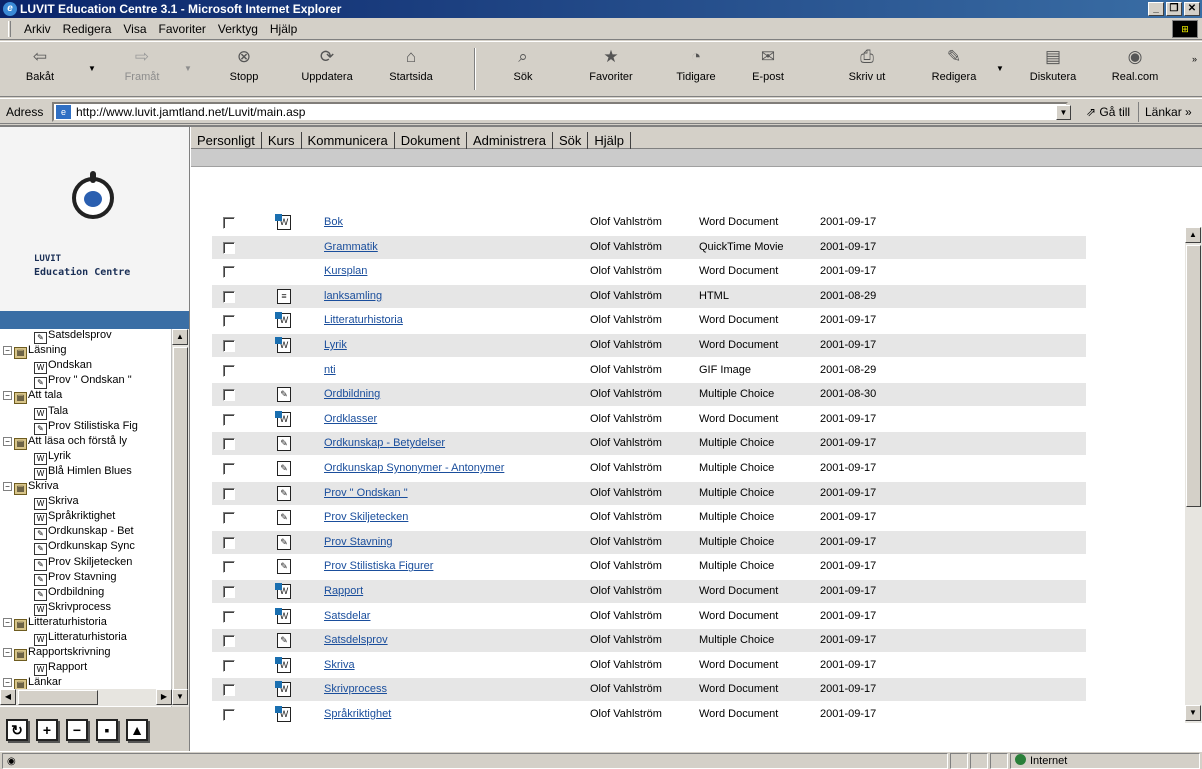  What do you see at coordinates (353, 296) in the screenshot?
I see `document-link: lanksamling` at bounding box center [353, 296].